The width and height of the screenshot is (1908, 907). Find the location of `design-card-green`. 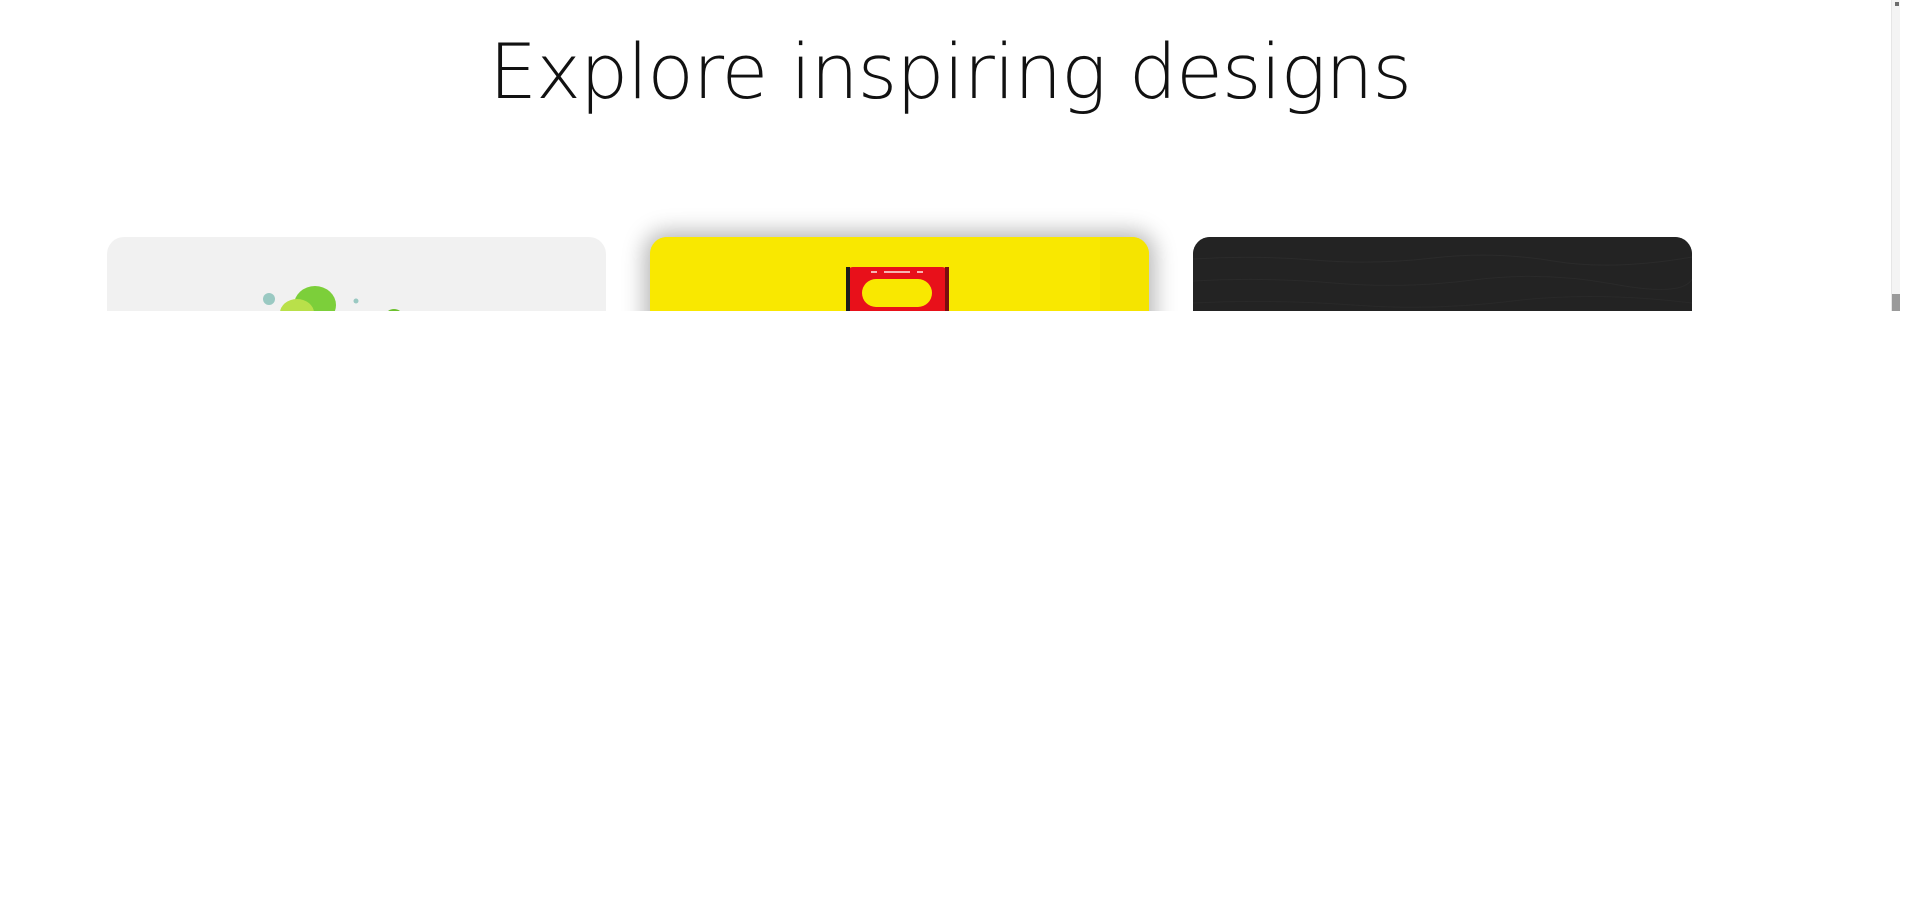

design-card-green is located at coordinates (356, 274).